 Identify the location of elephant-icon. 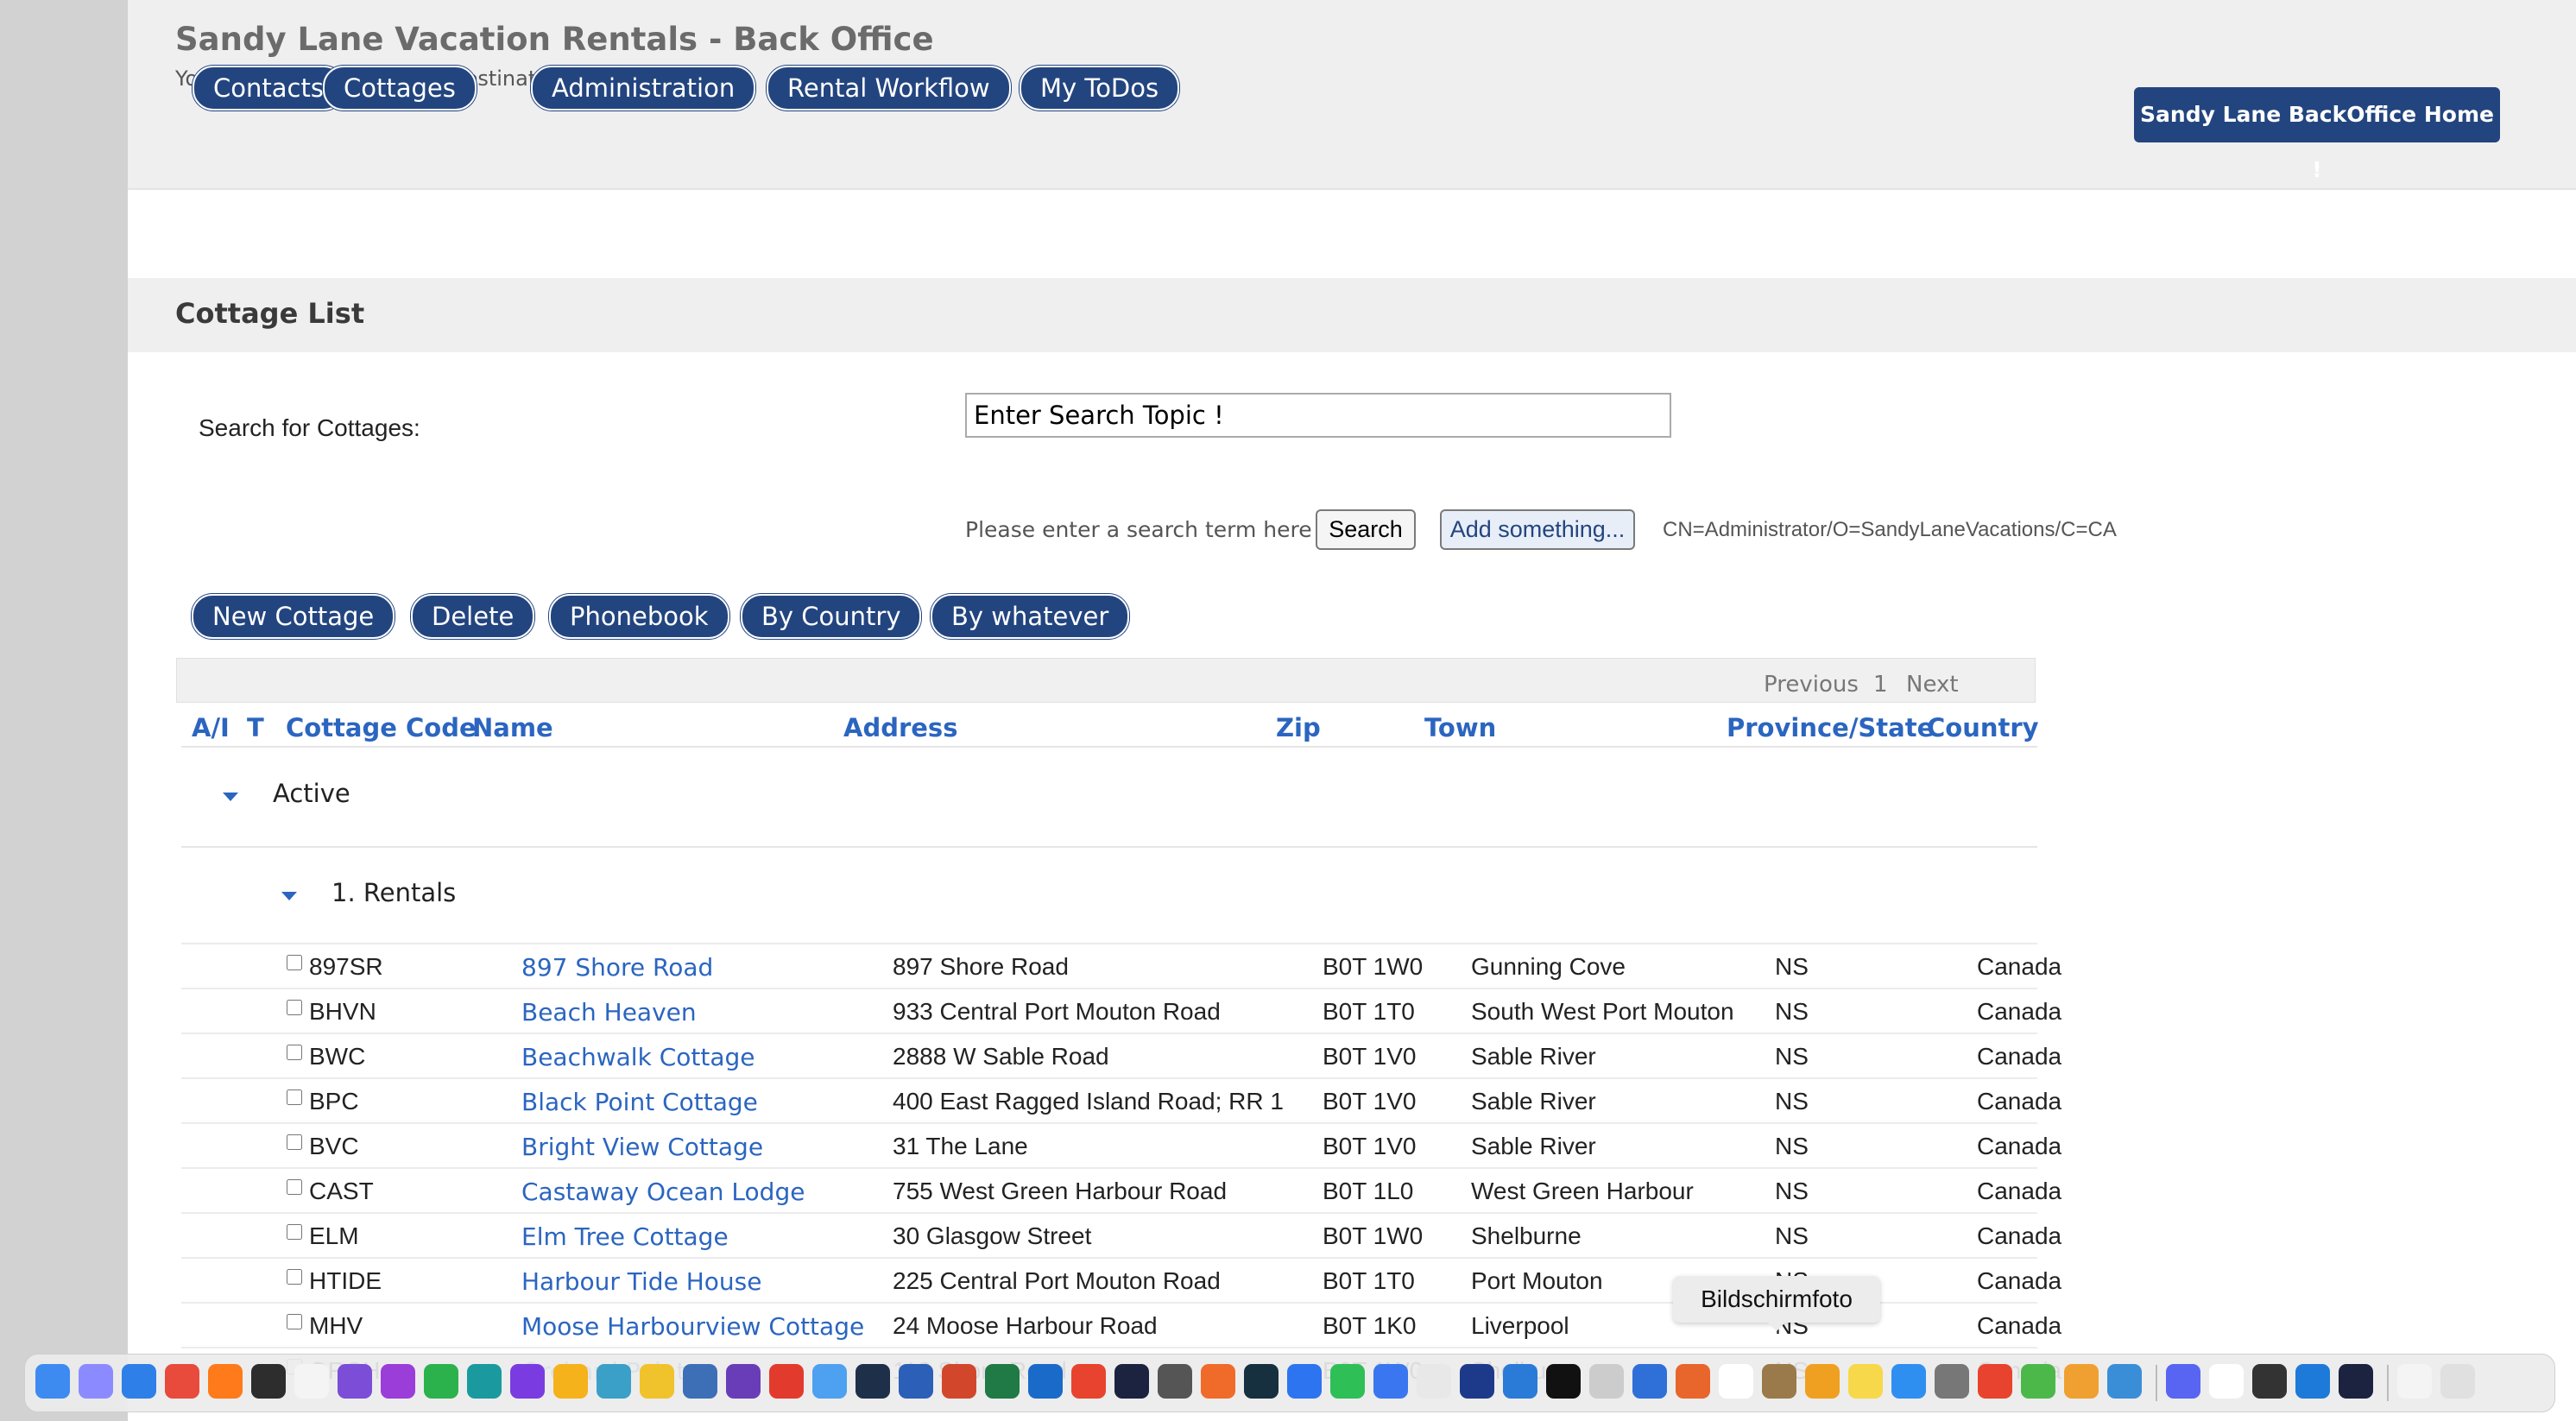
(700, 1382).